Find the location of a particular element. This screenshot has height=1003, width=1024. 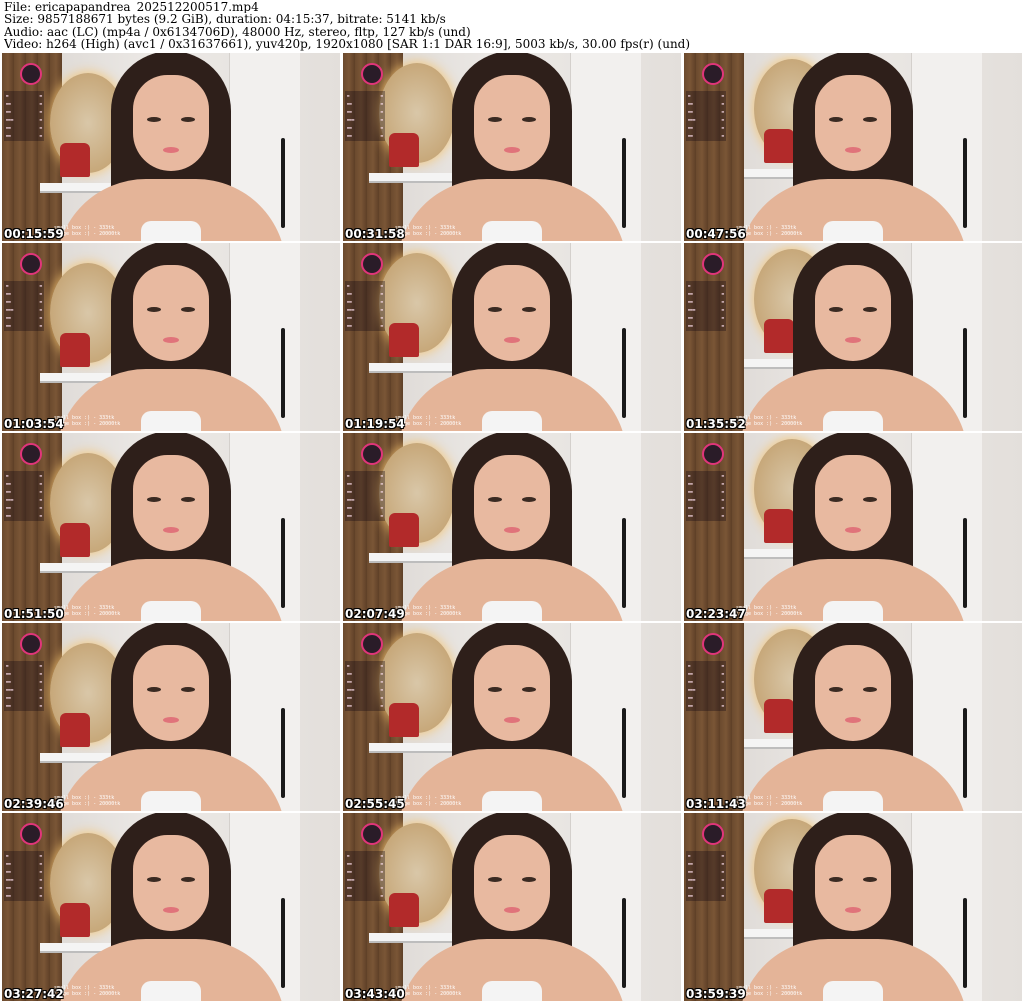

thumbnail-timestamp: 03:43:40 is located at coordinates (375, 994).